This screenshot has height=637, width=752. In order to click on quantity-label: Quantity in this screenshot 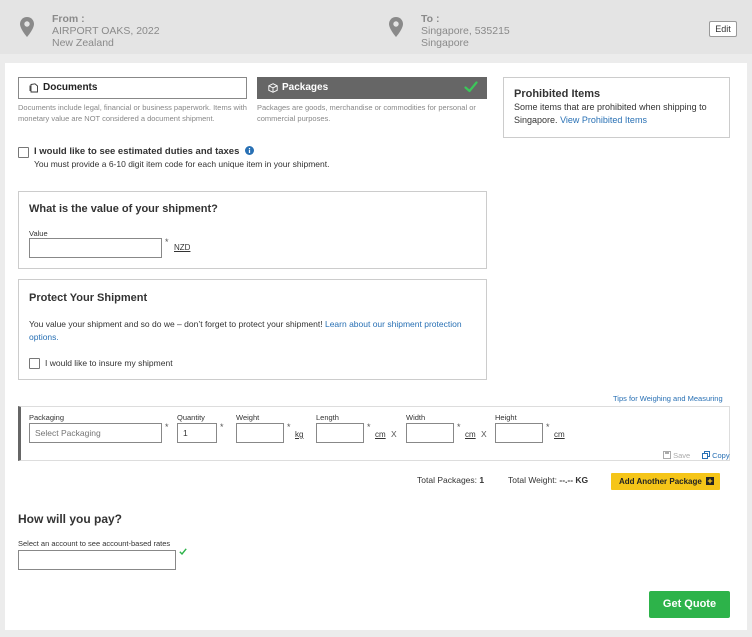, I will do `click(191, 417)`.